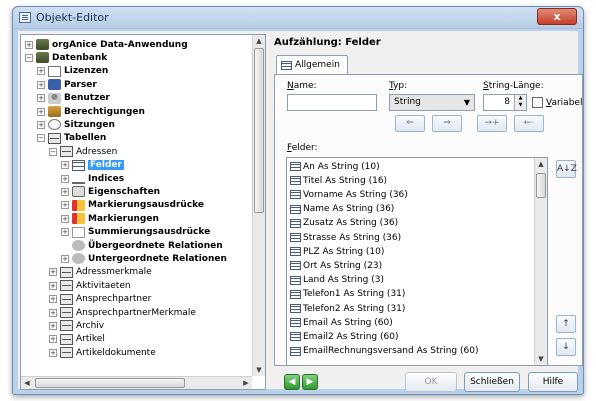 This screenshot has width=596, height=401. I want to click on list-item: Strasse As String (36), so click(345, 237).